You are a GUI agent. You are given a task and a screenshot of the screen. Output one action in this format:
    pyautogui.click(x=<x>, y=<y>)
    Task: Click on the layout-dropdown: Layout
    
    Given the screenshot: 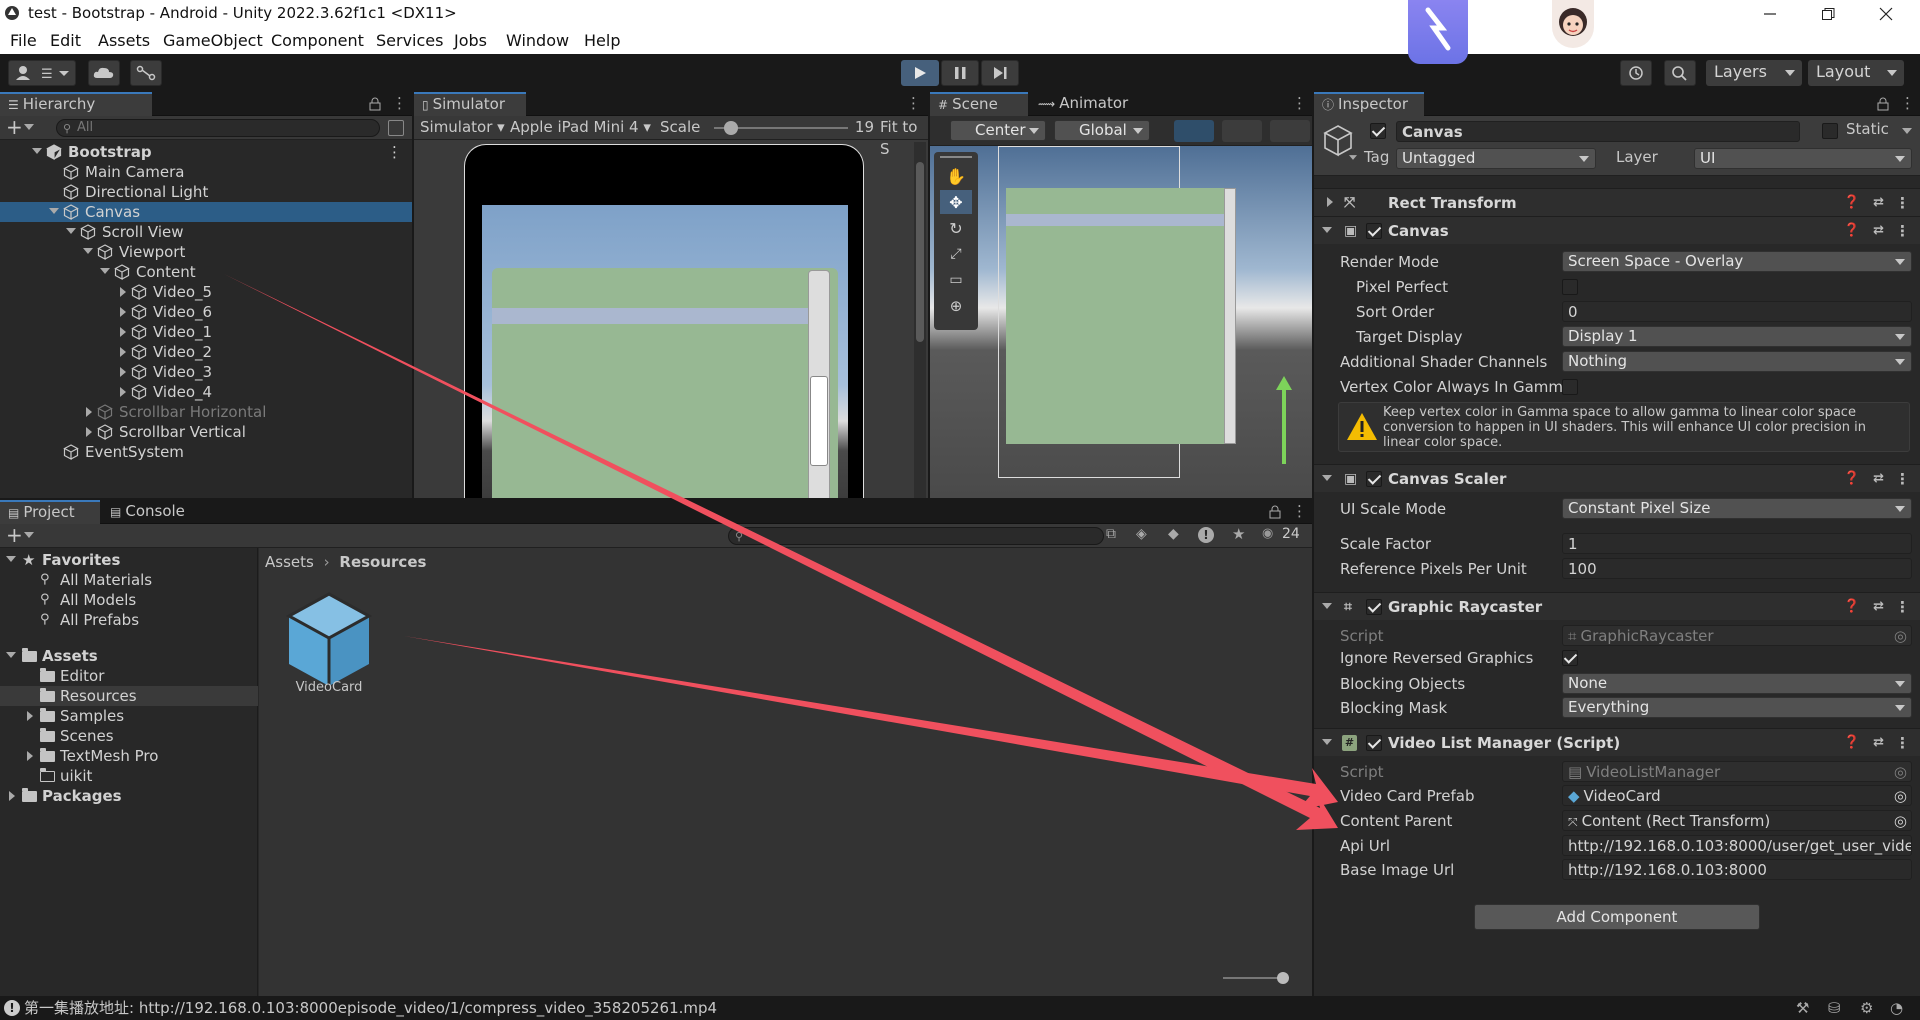 What is the action you would take?
    pyautogui.click(x=1856, y=73)
    